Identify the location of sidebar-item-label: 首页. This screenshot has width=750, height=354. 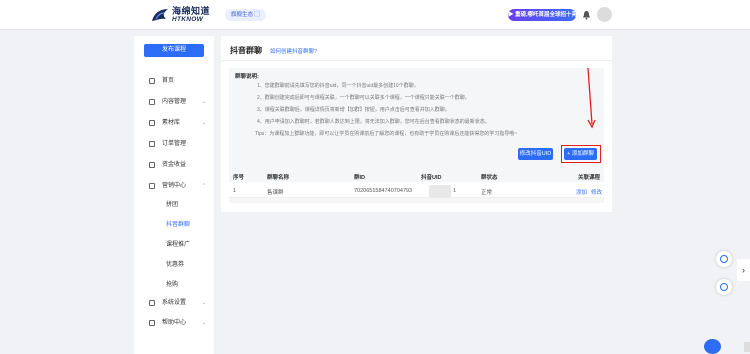
(168, 81).